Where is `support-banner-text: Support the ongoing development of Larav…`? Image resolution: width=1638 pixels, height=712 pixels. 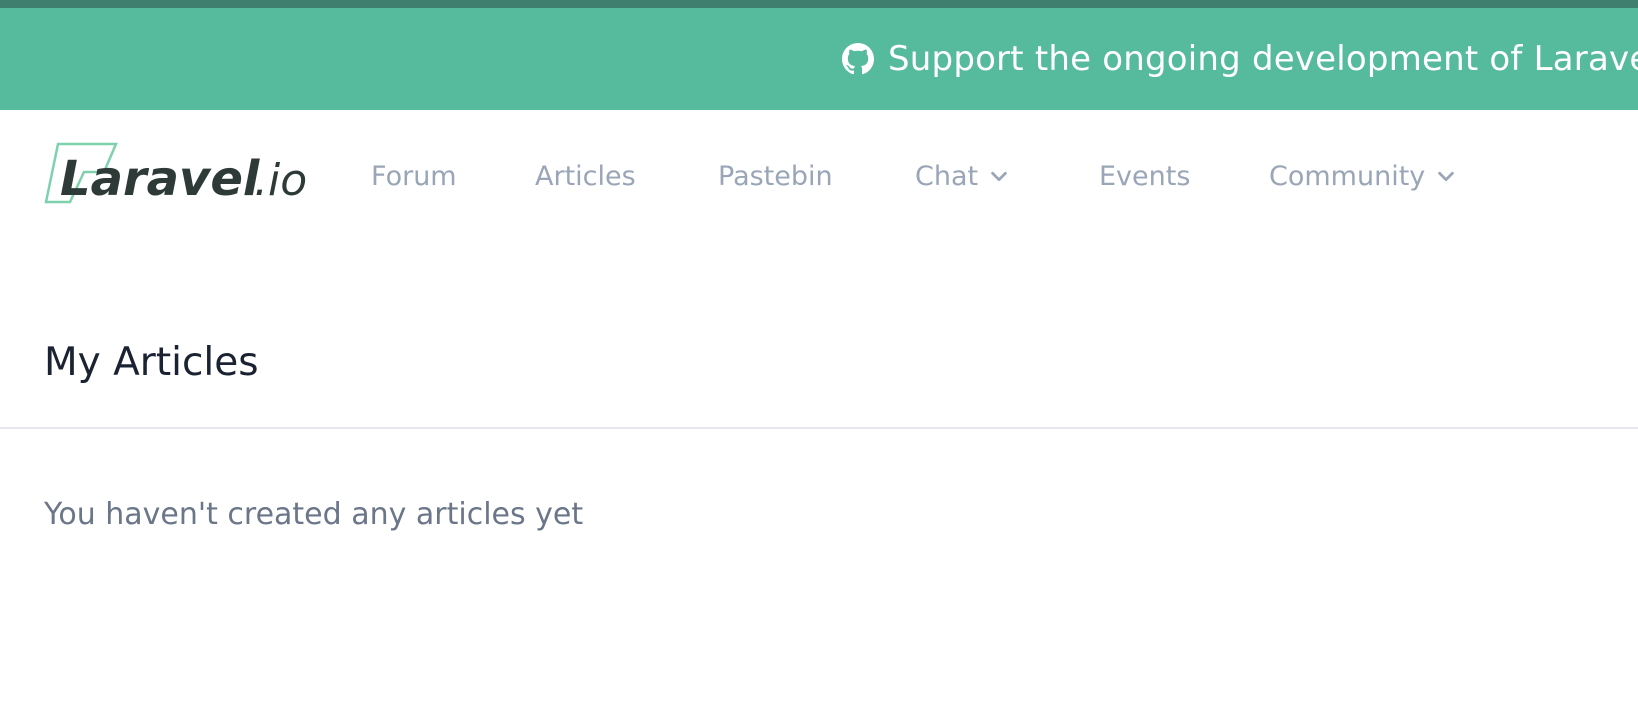 support-banner-text: Support the ongoing development of Larav… is located at coordinates (1263, 59).